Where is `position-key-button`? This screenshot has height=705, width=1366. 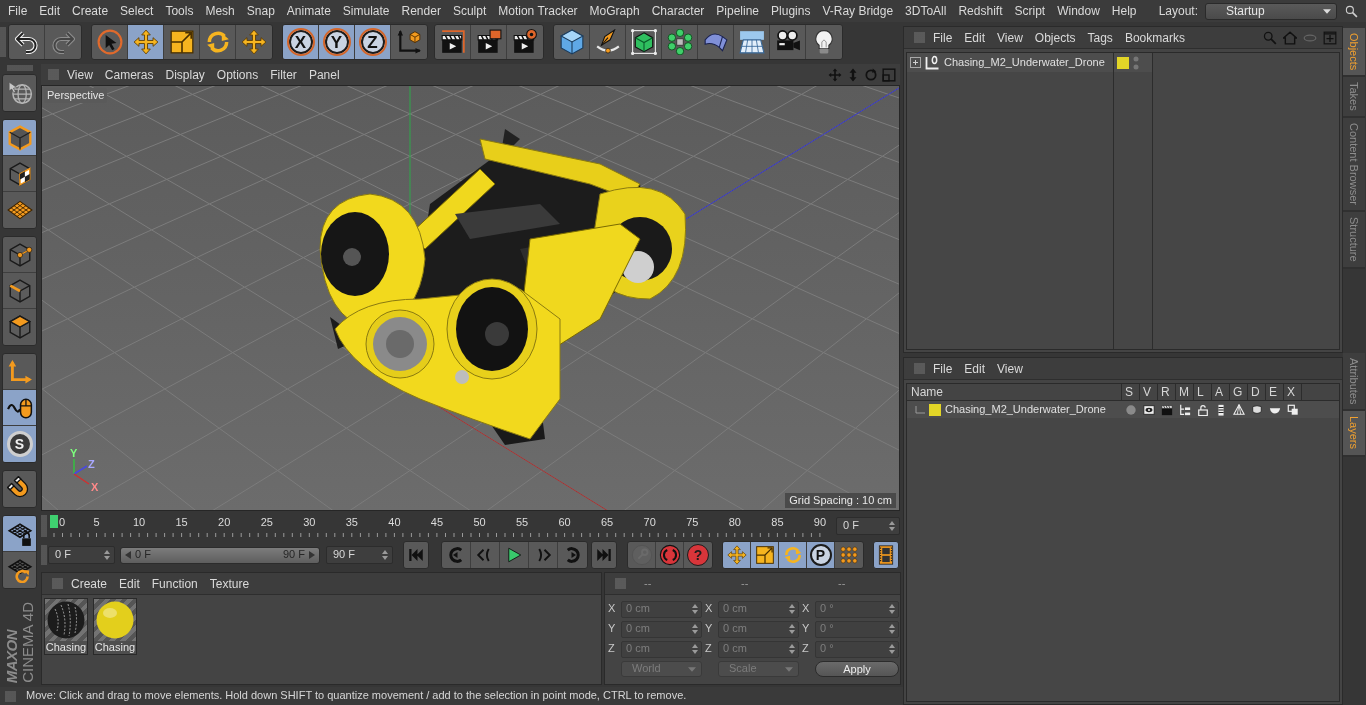 position-key-button is located at coordinates (737, 555).